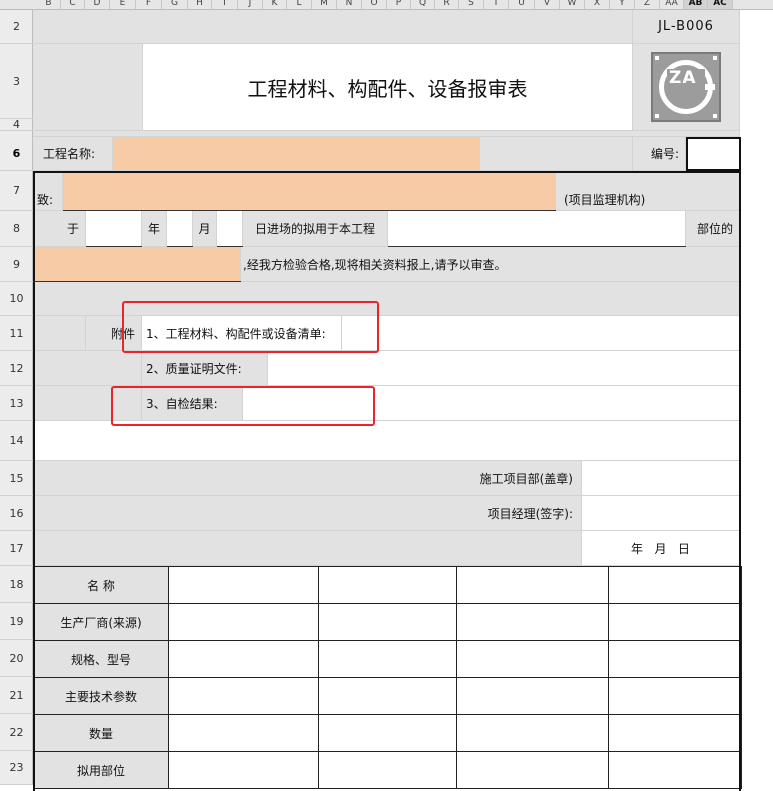 The width and height of the screenshot is (773, 791). Describe the element at coordinates (324, 4) in the screenshot. I see `column-header-m: M` at that location.